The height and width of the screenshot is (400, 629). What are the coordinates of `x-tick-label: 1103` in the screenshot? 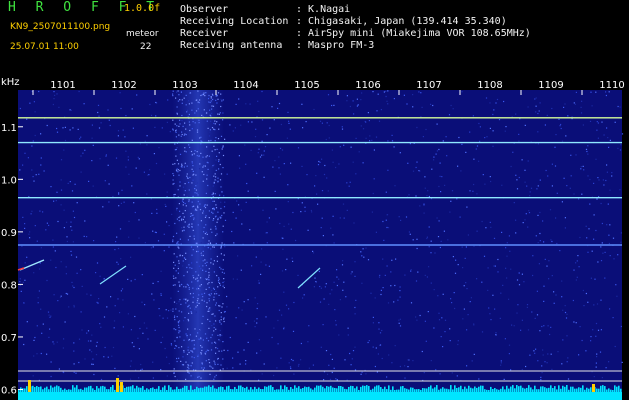 It's located at (184, 85).